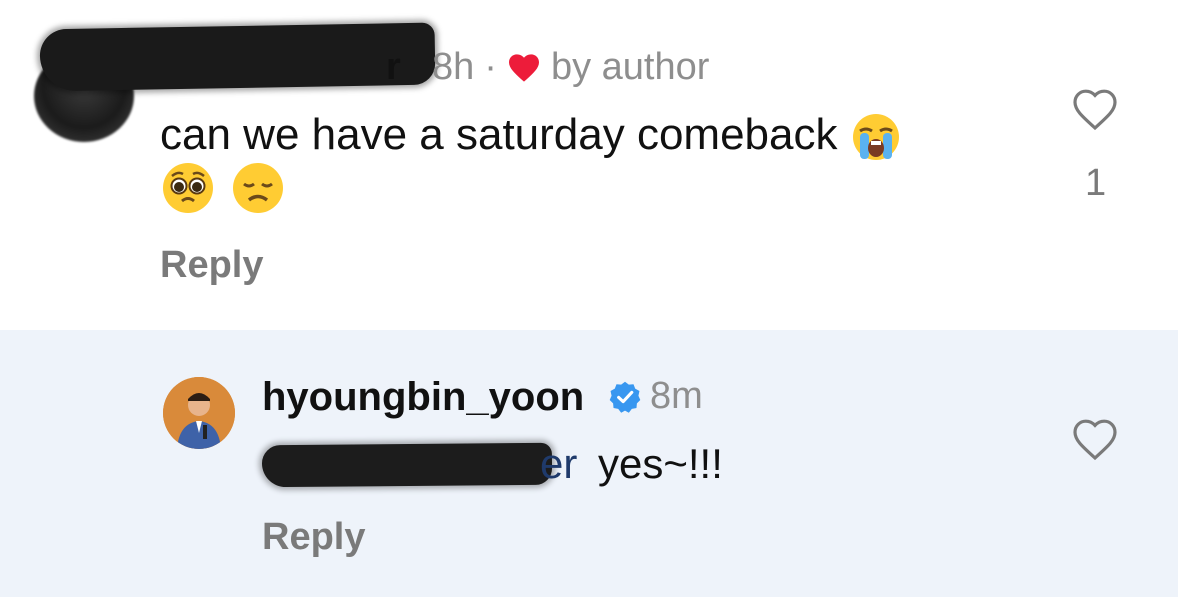  I want to click on disappointed-face-icon, so click(258, 188).